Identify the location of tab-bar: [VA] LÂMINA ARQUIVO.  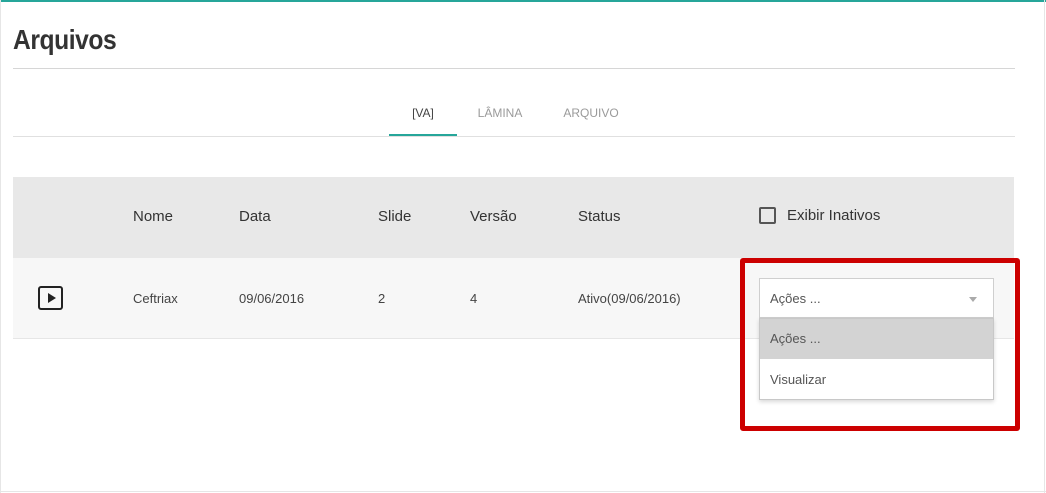
(514, 116).